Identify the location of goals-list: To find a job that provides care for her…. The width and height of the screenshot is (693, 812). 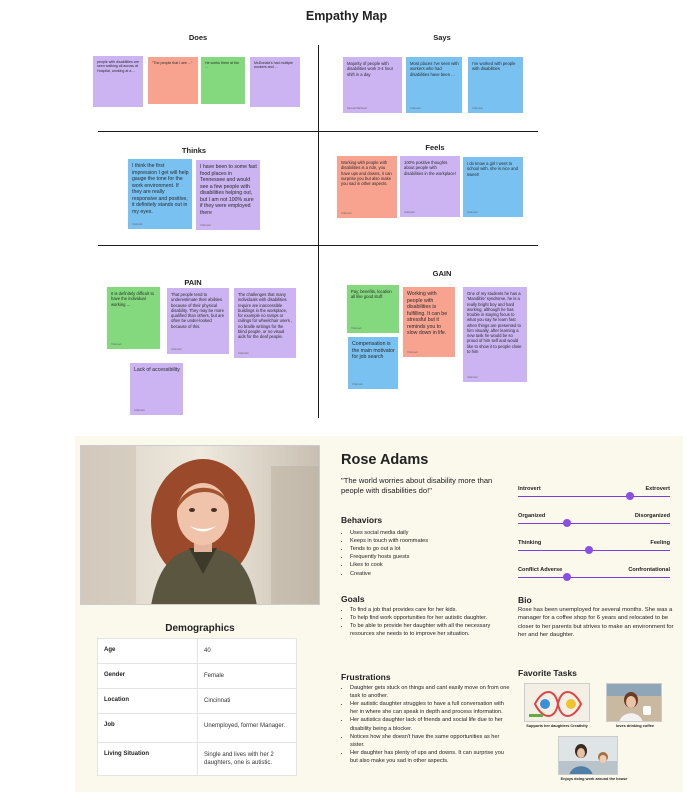
(421, 622).